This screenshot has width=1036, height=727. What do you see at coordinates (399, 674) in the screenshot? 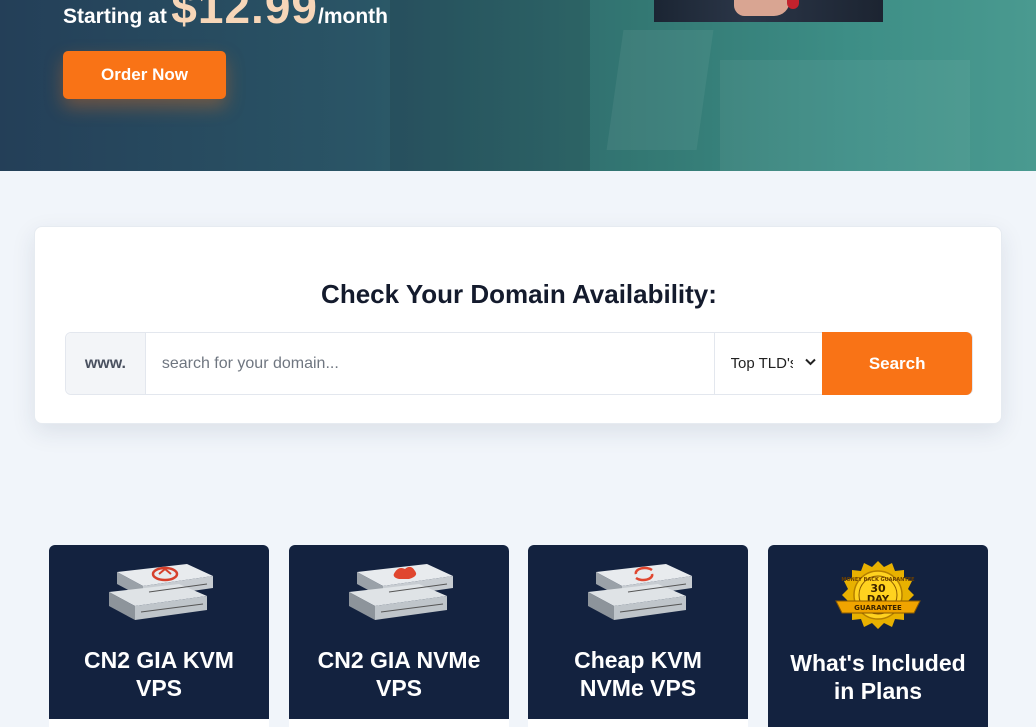
I see `plan-title: CN2 GIA NVMe VPS` at bounding box center [399, 674].